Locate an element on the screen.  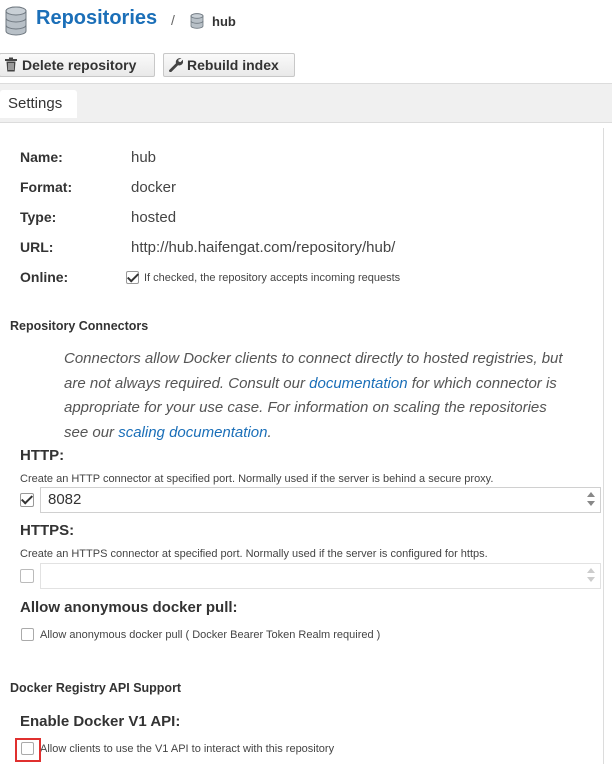
v1-api-label: Enable Docker V1 API: is located at coordinates (100, 721).